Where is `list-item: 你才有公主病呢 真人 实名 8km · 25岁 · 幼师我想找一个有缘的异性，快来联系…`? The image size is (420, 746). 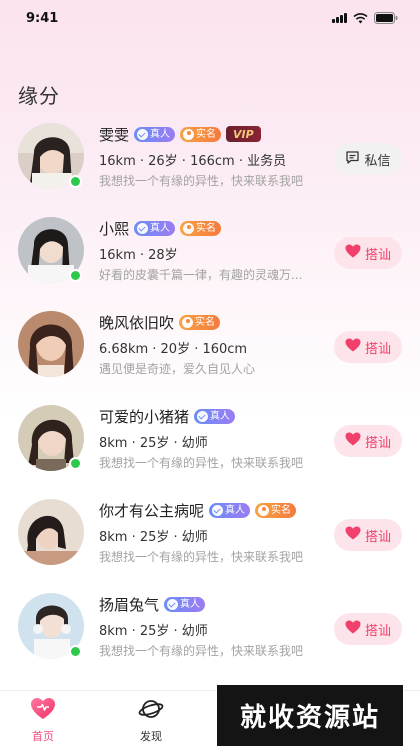
list-item: 你才有公主病呢 真人 实名 8km · 25岁 · 幼师我想找一个有缘的异性，快来联系… is located at coordinates (210, 541).